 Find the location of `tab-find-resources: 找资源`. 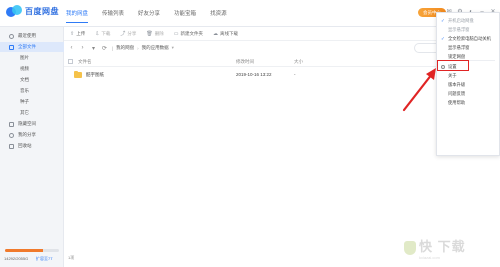

tab-find-resources: 找资源 is located at coordinates (218, 16).